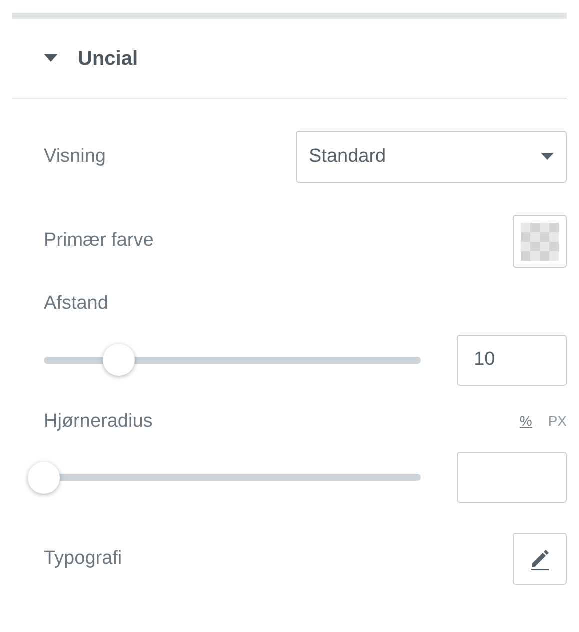 This screenshot has width=579, height=632. I want to click on select-dropdown: Standard, so click(431, 157).